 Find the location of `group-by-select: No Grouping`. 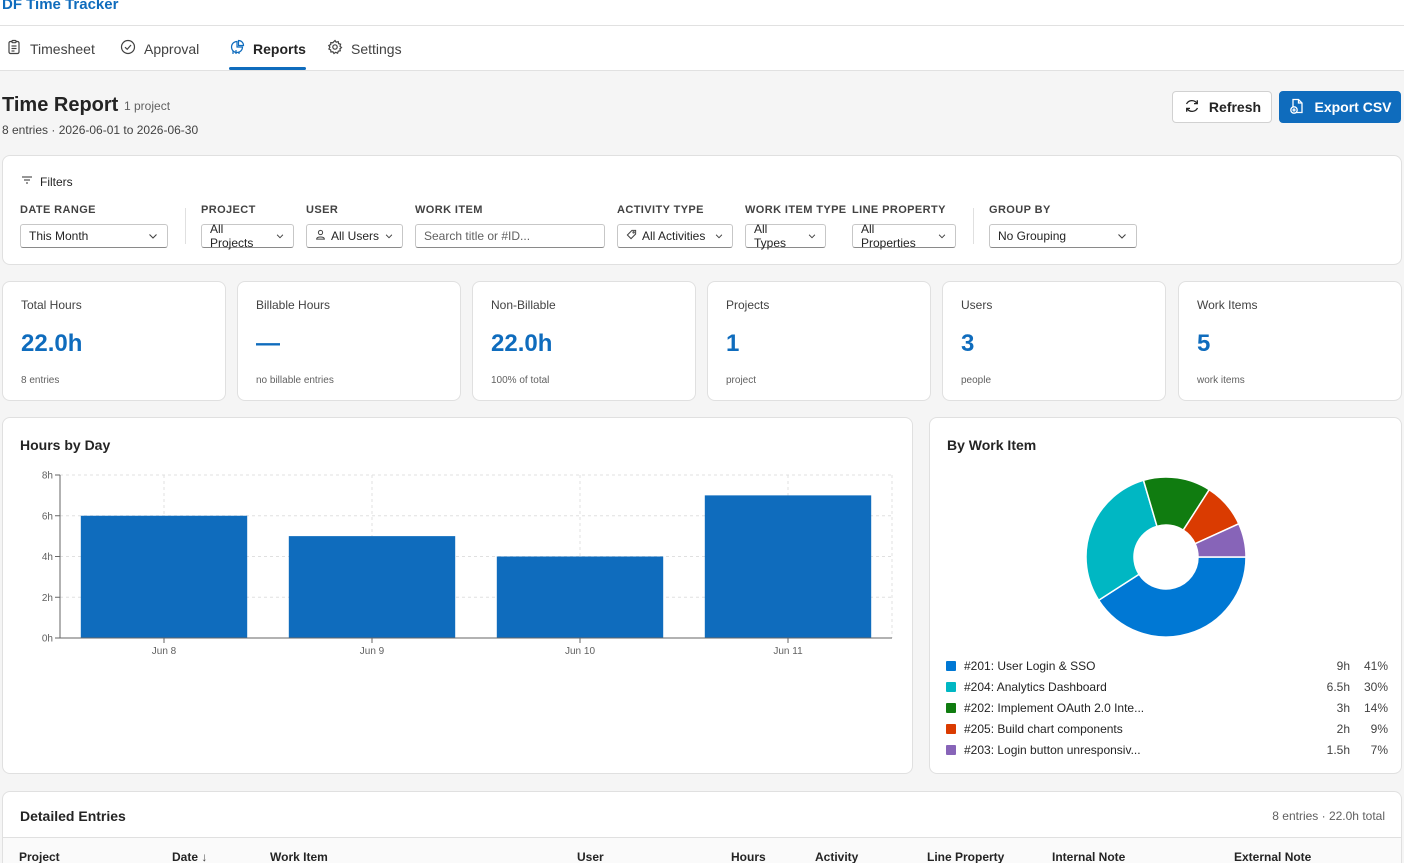

group-by-select: No Grouping is located at coordinates (1063, 236).